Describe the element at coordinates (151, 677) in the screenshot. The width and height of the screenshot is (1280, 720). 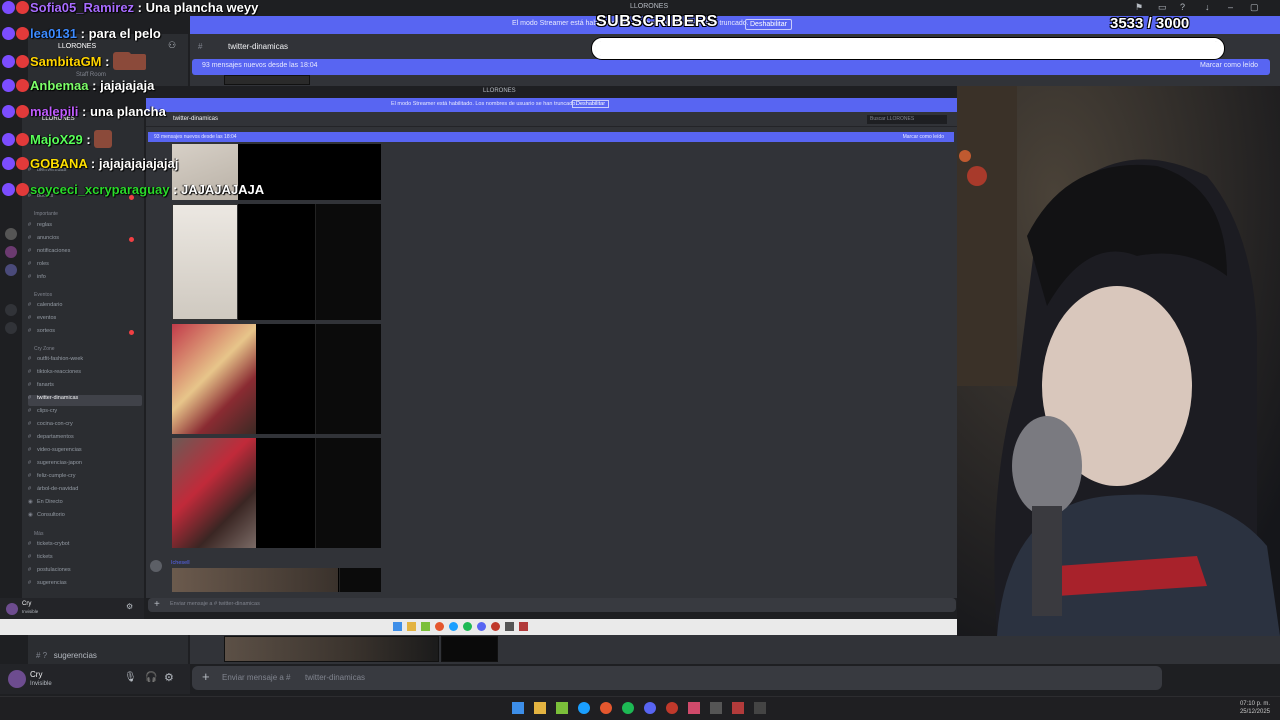
I see `headphones-icon: 🎧` at that location.